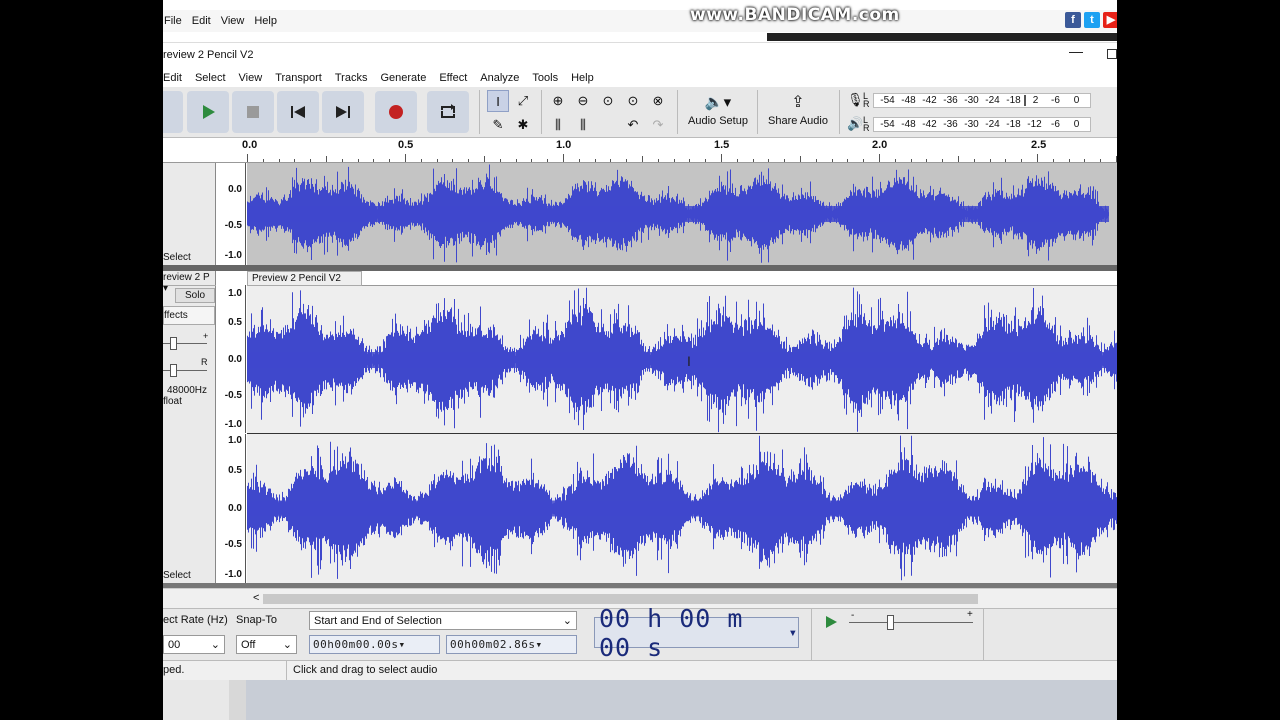 This screenshot has height=720, width=1280. What do you see at coordinates (511, 644) in the screenshot?
I see `selection-end-time: 00h00m02.86s ▾` at bounding box center [511, 644].